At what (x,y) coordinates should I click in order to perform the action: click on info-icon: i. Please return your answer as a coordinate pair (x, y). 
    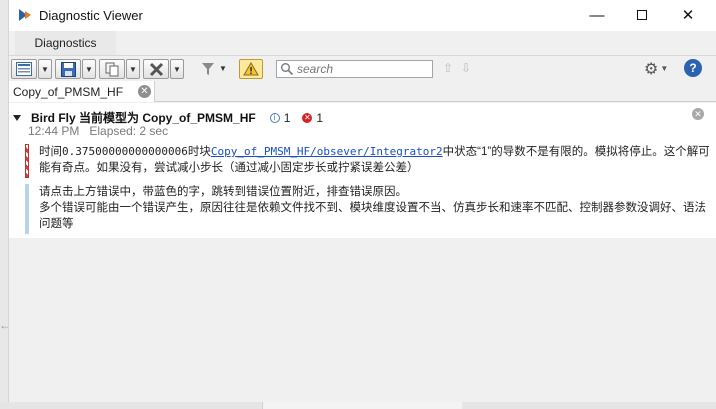
    Looking at the image, I should click on (274, 117).